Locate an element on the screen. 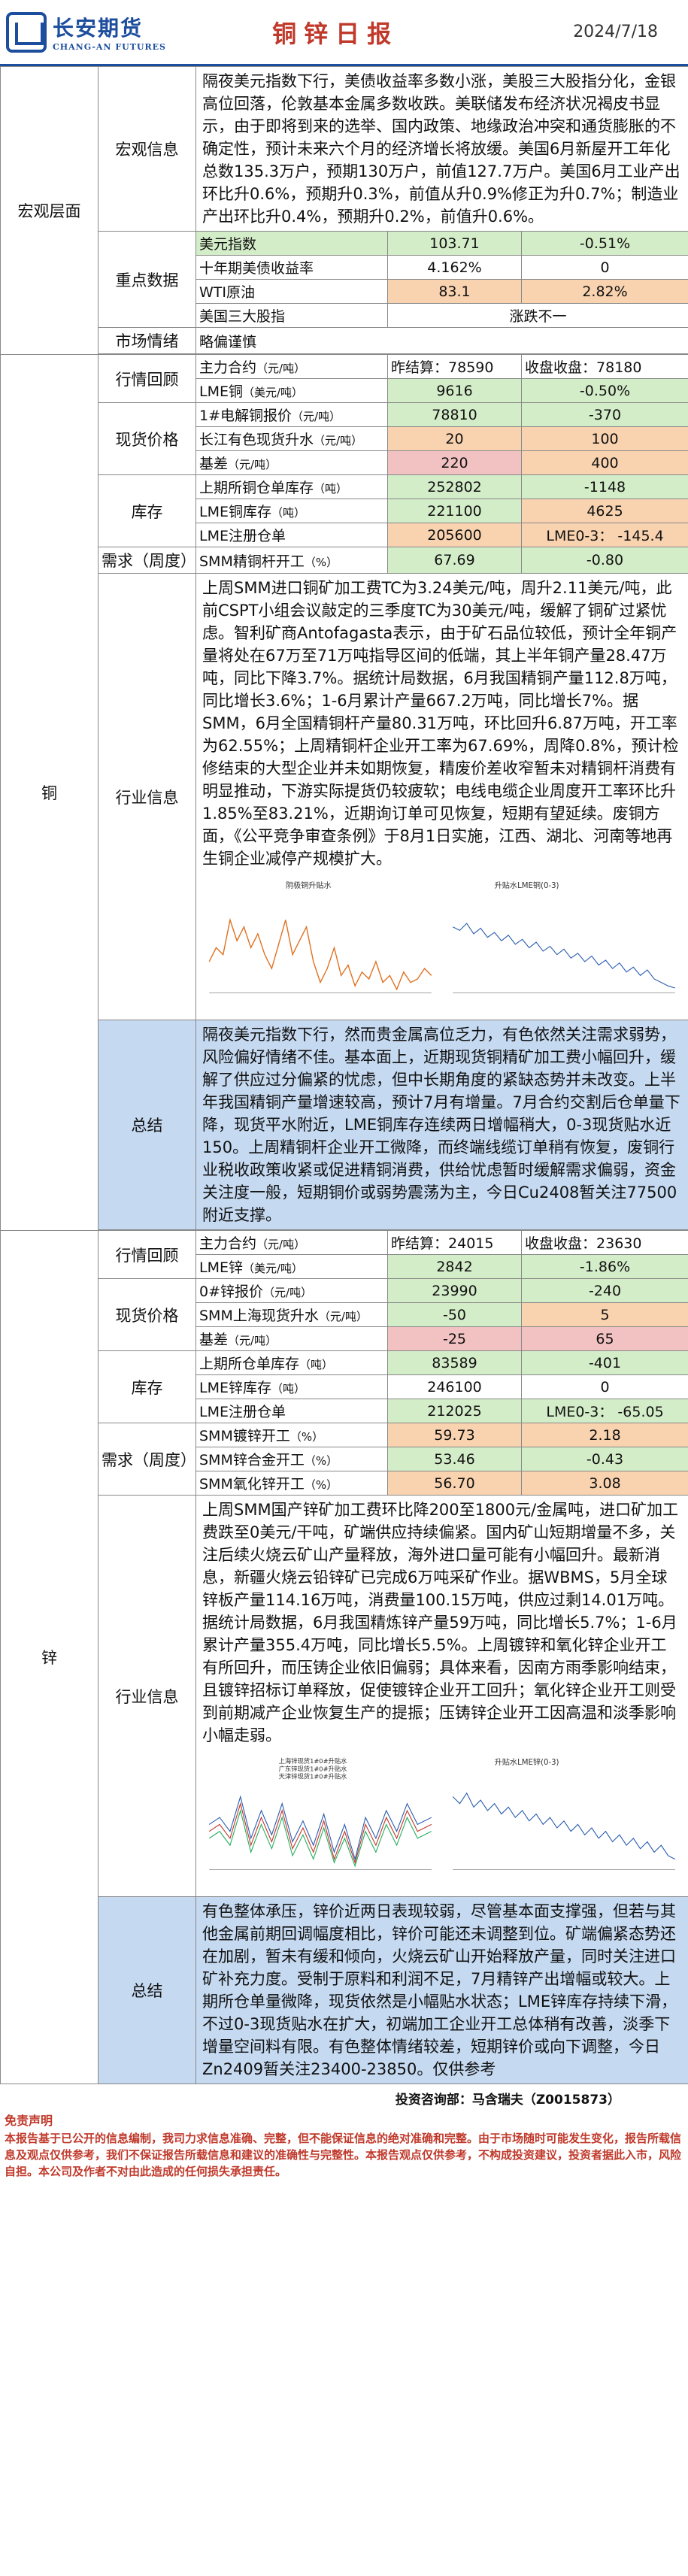  legend-item: 天津锌现货1#0#升贴水 is located at coordinates (314, 1776).